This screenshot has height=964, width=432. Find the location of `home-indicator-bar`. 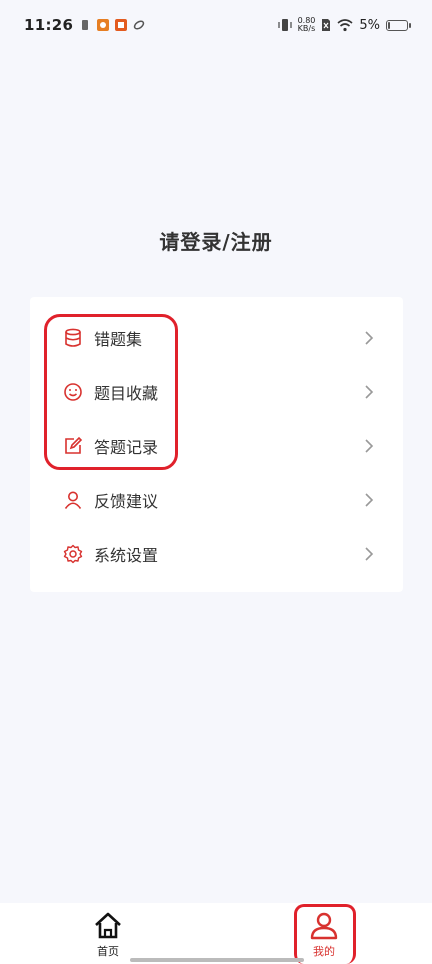

home-indicator-bar is located at coordinates (217, 960).